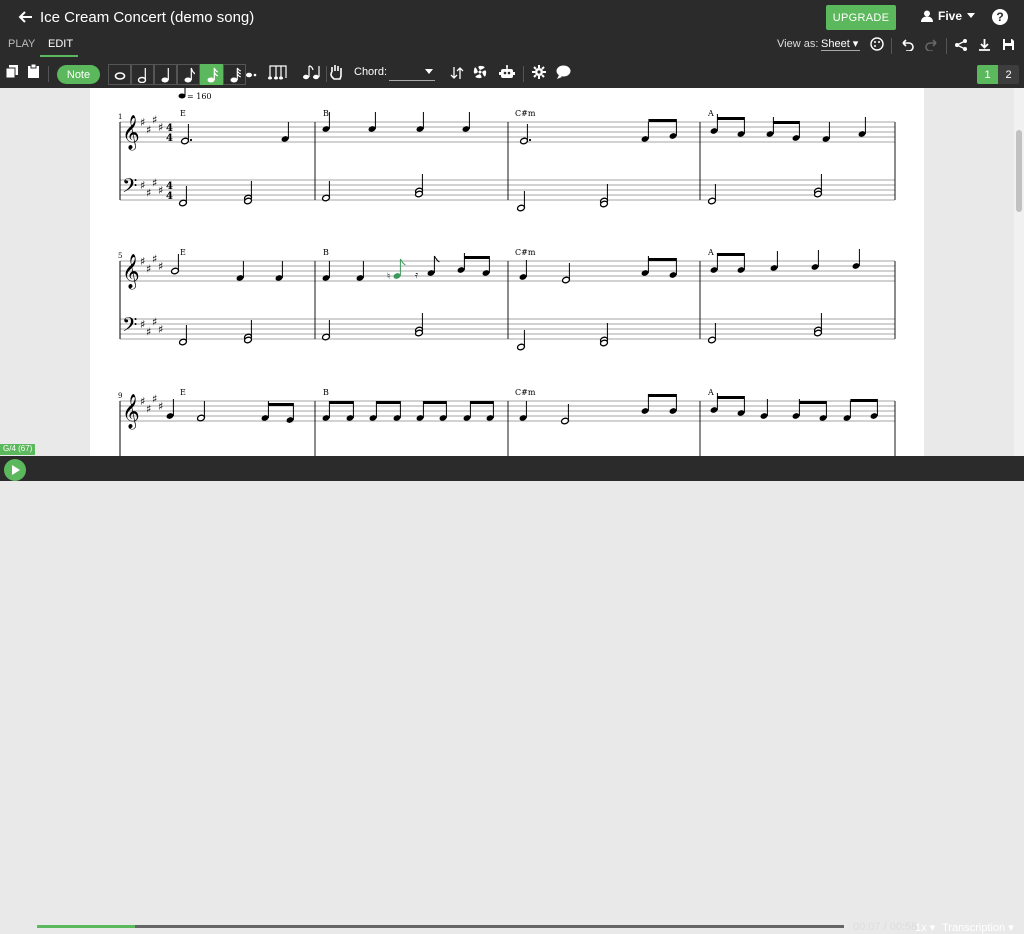 This screenshot has height=934, width=1024. I want to click on quarter-note-button, so click(165, 74).